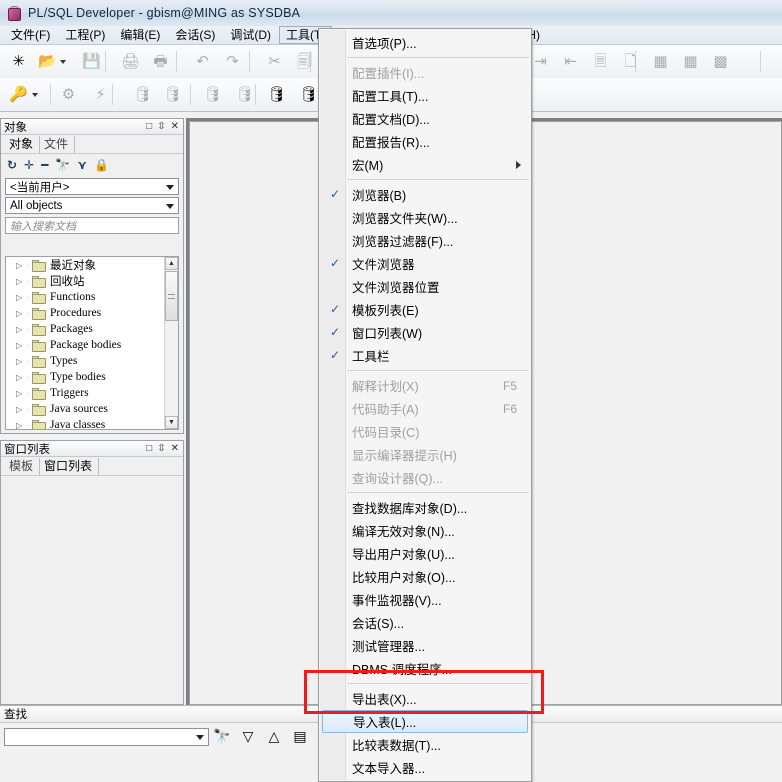  What do you see at coordinates (63, 62) in the screenshot?
I see `open-dropdown-caret` at bounding box center [63, 62].